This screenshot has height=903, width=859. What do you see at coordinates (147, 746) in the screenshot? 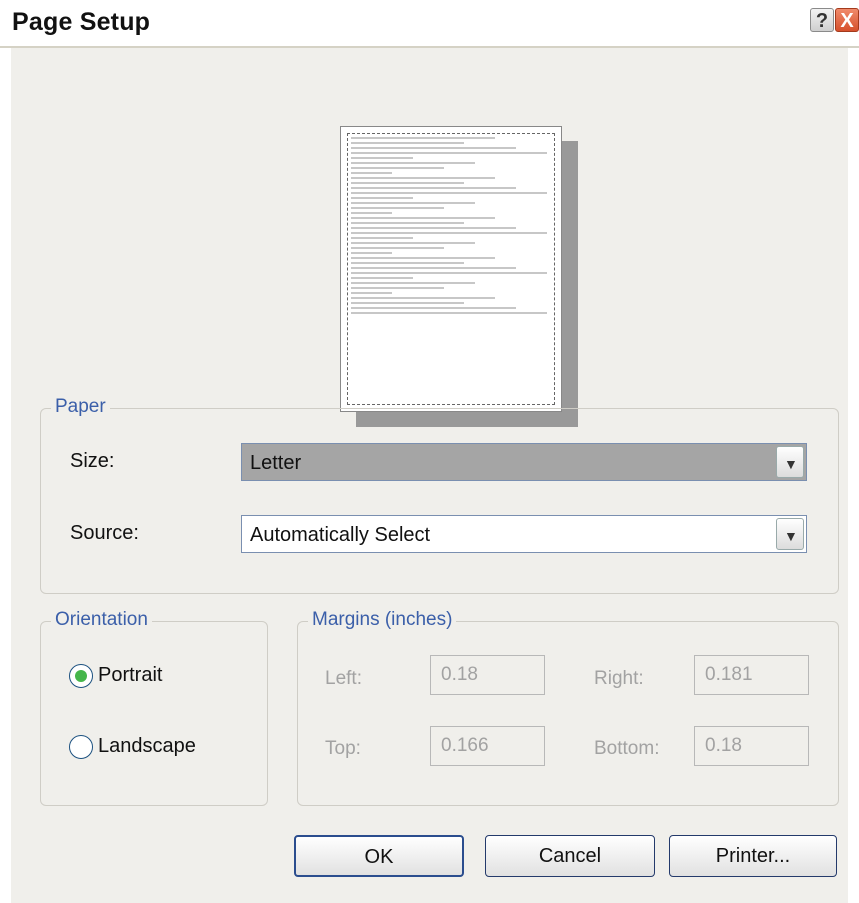
I see `landscape-label: Landscape` at bounding box center [147, 746].